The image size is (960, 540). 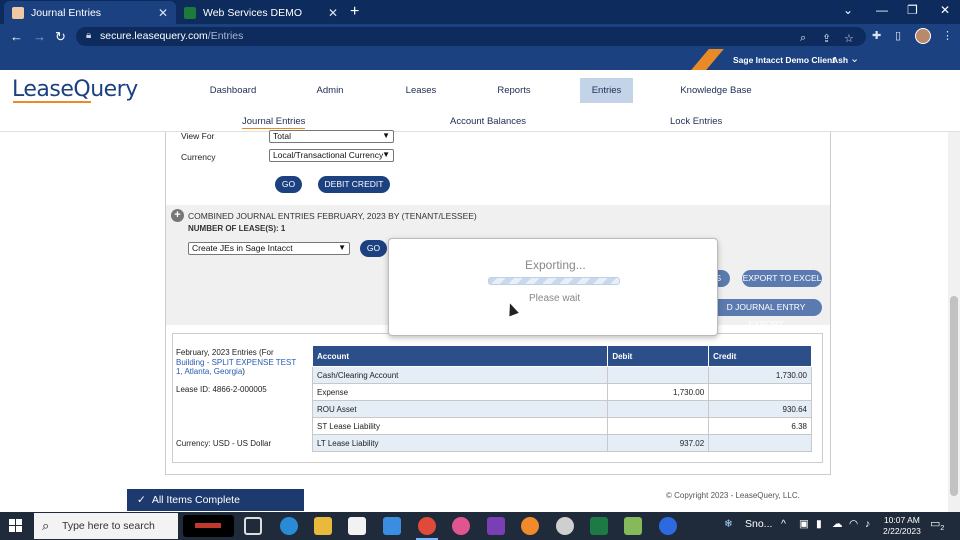 What do you see at coordinates (565, 526) in the screenshot?
I see `settings-gear-icon` at bounding box center [565, 526].